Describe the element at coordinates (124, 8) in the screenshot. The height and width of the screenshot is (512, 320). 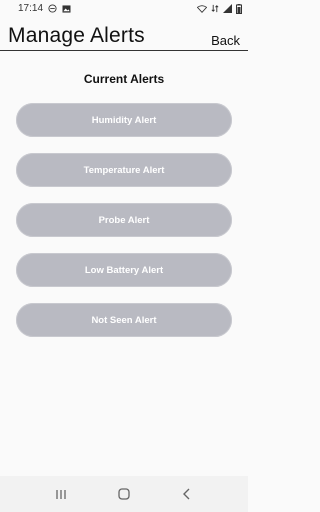
I see `status-bar: 17:14` at that location.